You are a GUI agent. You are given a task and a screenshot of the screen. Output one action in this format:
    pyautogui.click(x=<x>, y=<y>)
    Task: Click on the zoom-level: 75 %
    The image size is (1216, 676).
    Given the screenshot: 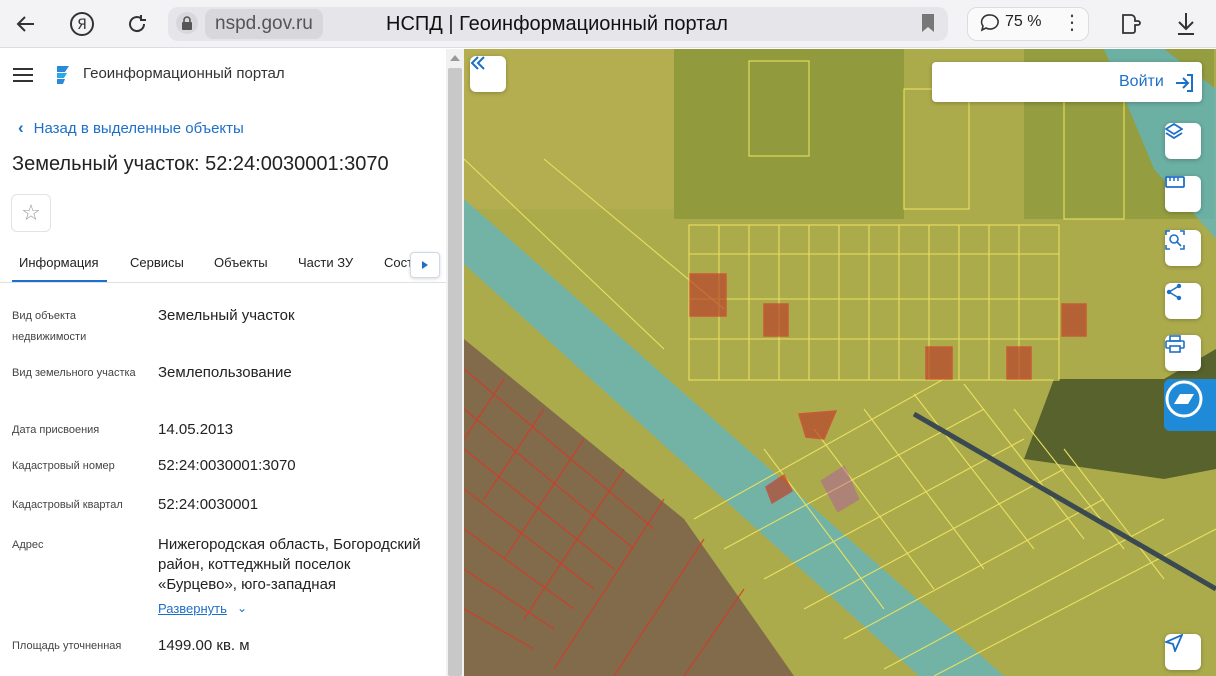 What is the action you would take?
    pyautogui.click(x=1023, y=21)
    